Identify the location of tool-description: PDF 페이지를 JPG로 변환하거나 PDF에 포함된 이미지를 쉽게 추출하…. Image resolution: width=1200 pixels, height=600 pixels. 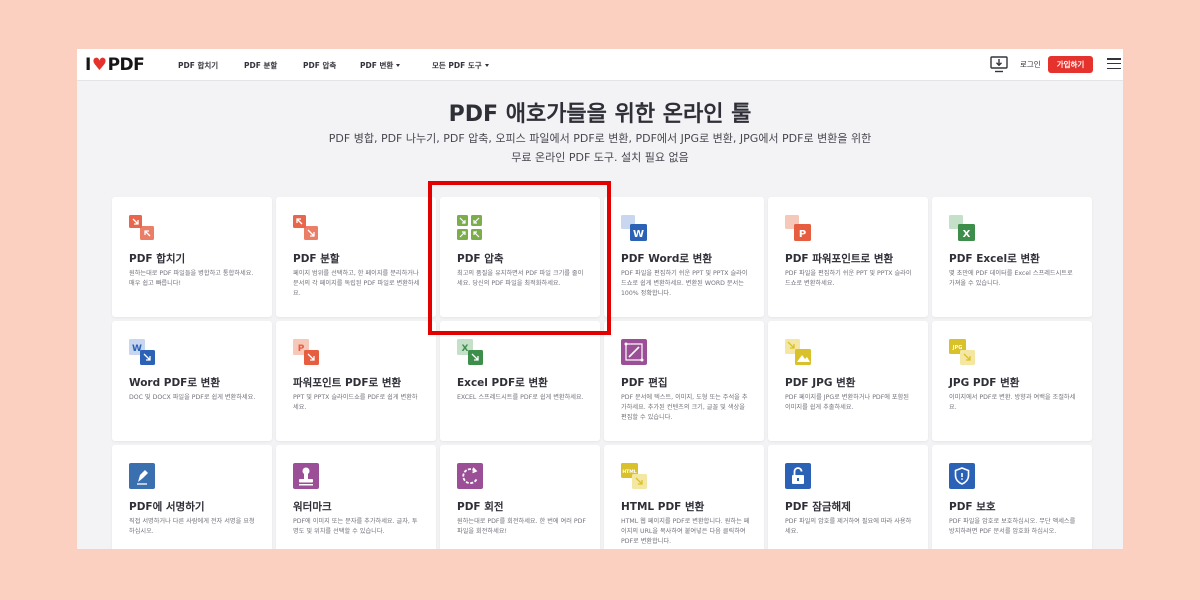
(847, 402).